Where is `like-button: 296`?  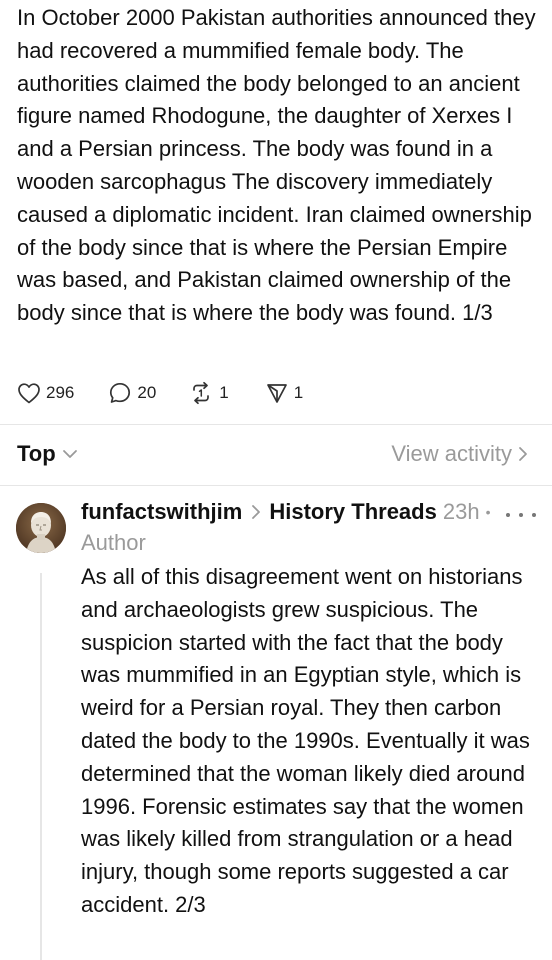 like-button: 296 is located at coordinates (45, 393).